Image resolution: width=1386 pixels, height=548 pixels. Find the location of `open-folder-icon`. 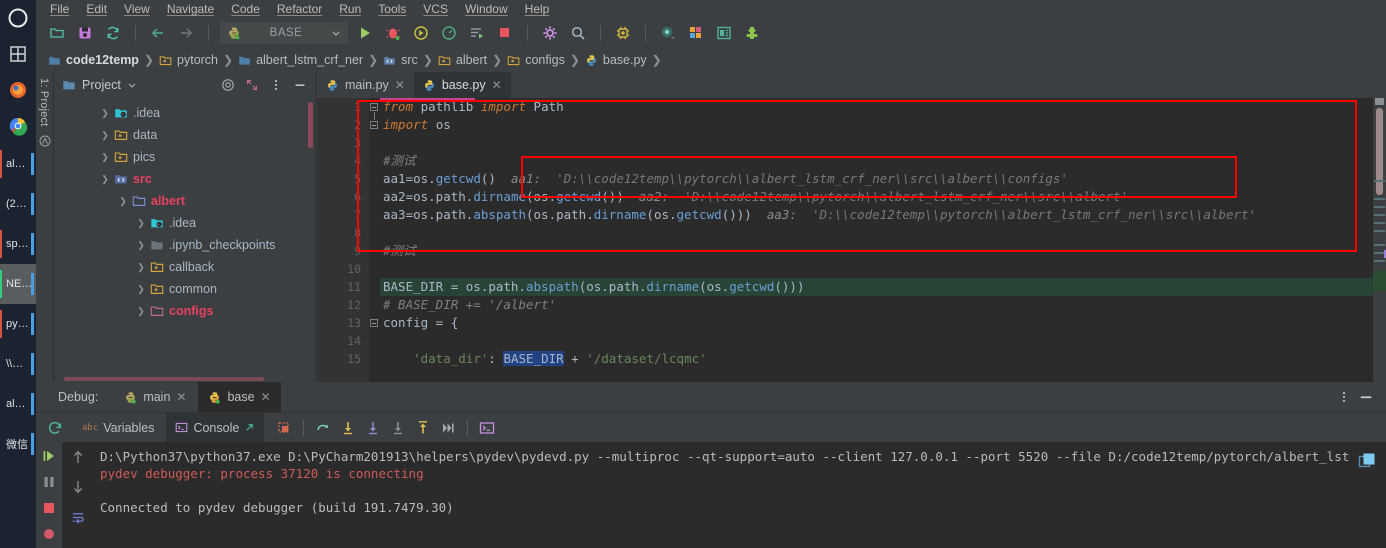

open-folder-icon is located at coordinates (57, 33).